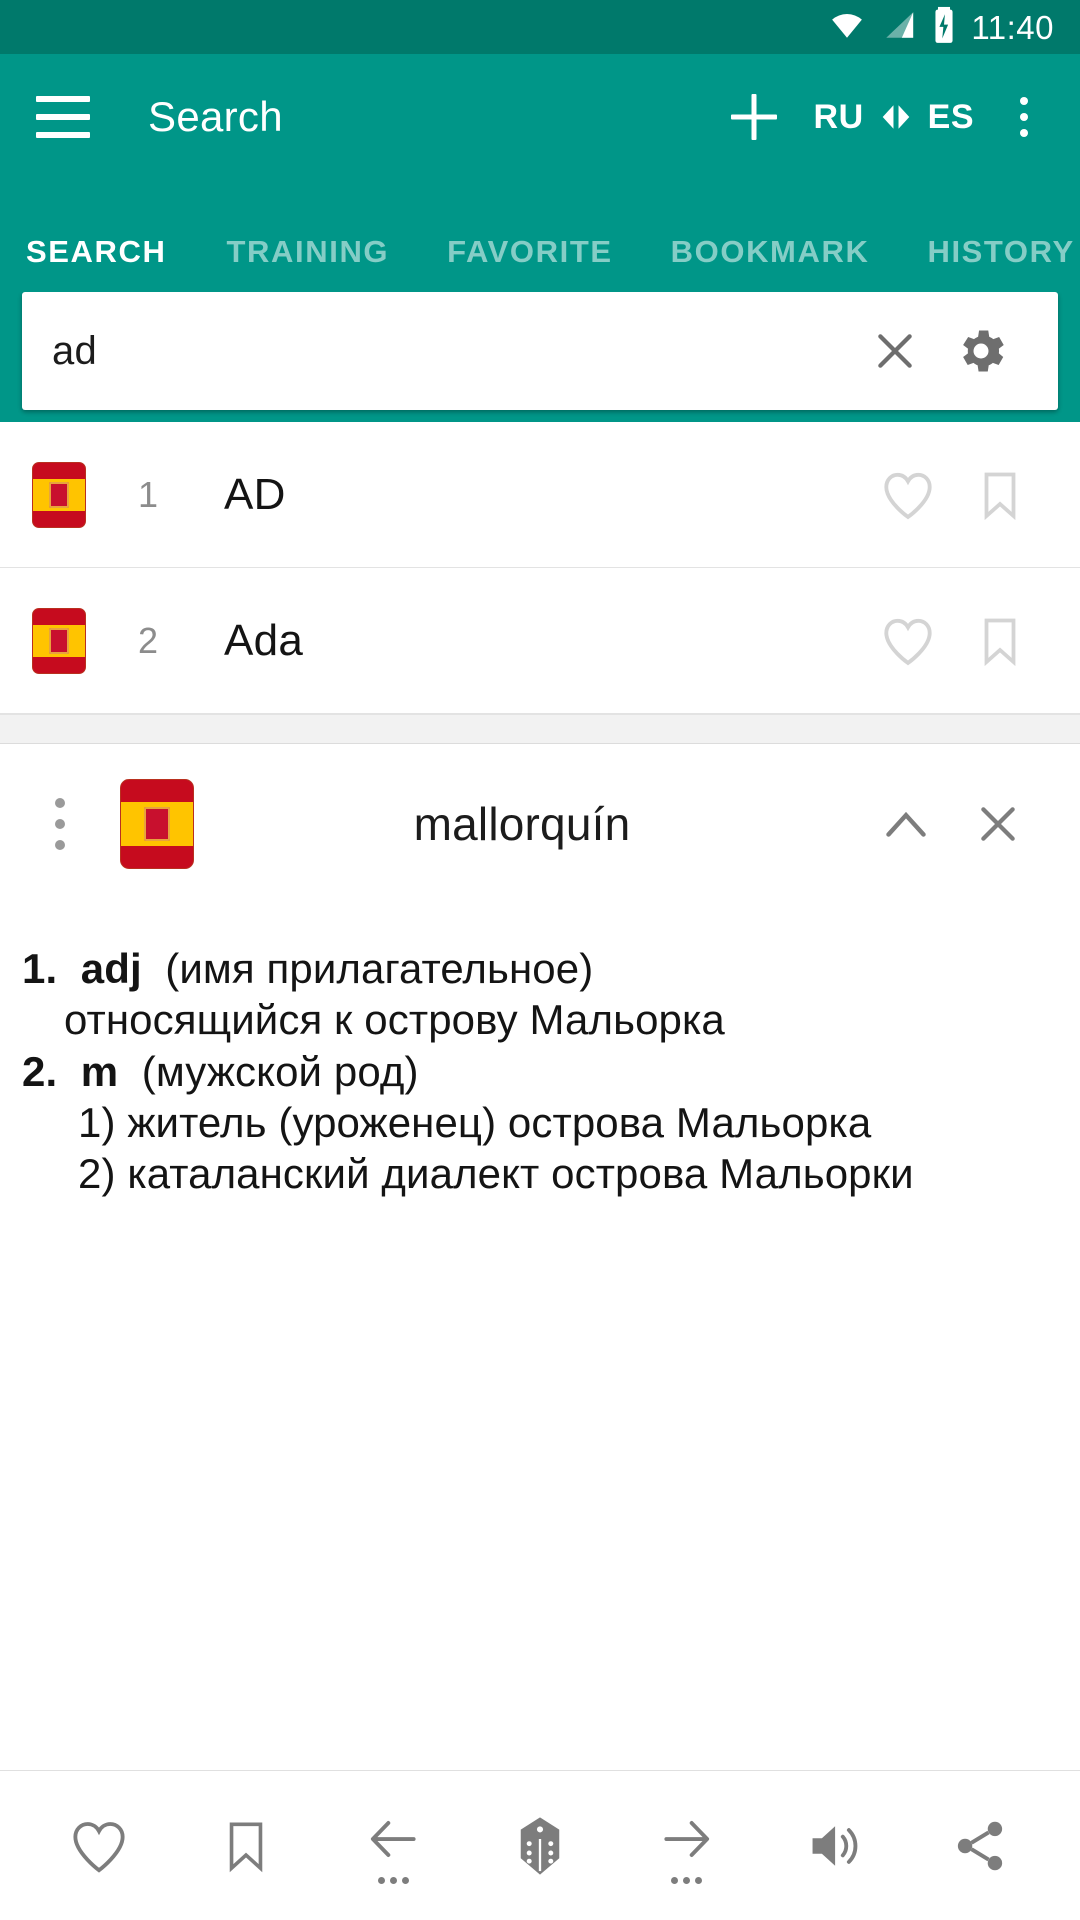  I want to click on tab-history: HISTORY, so click(1000, 252).